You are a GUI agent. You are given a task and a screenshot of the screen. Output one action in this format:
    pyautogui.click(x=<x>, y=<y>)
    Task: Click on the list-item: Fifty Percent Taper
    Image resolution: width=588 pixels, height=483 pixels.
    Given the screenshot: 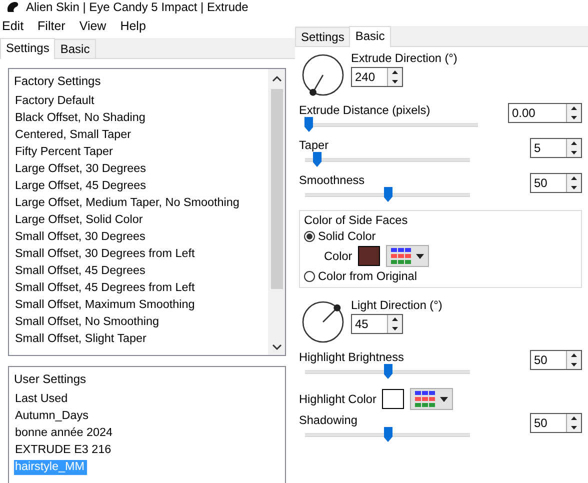 What is the action you would take?
    pyautogui.click(x=64, y=152)
    